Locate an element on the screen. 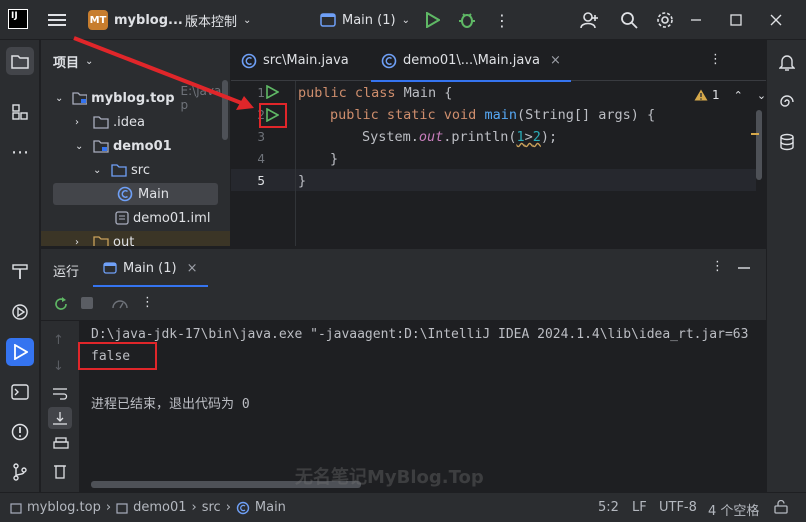 Image resolution: width=806 pixels, height=522 pixels. main-menu-button is located at coordinates (57, 20).